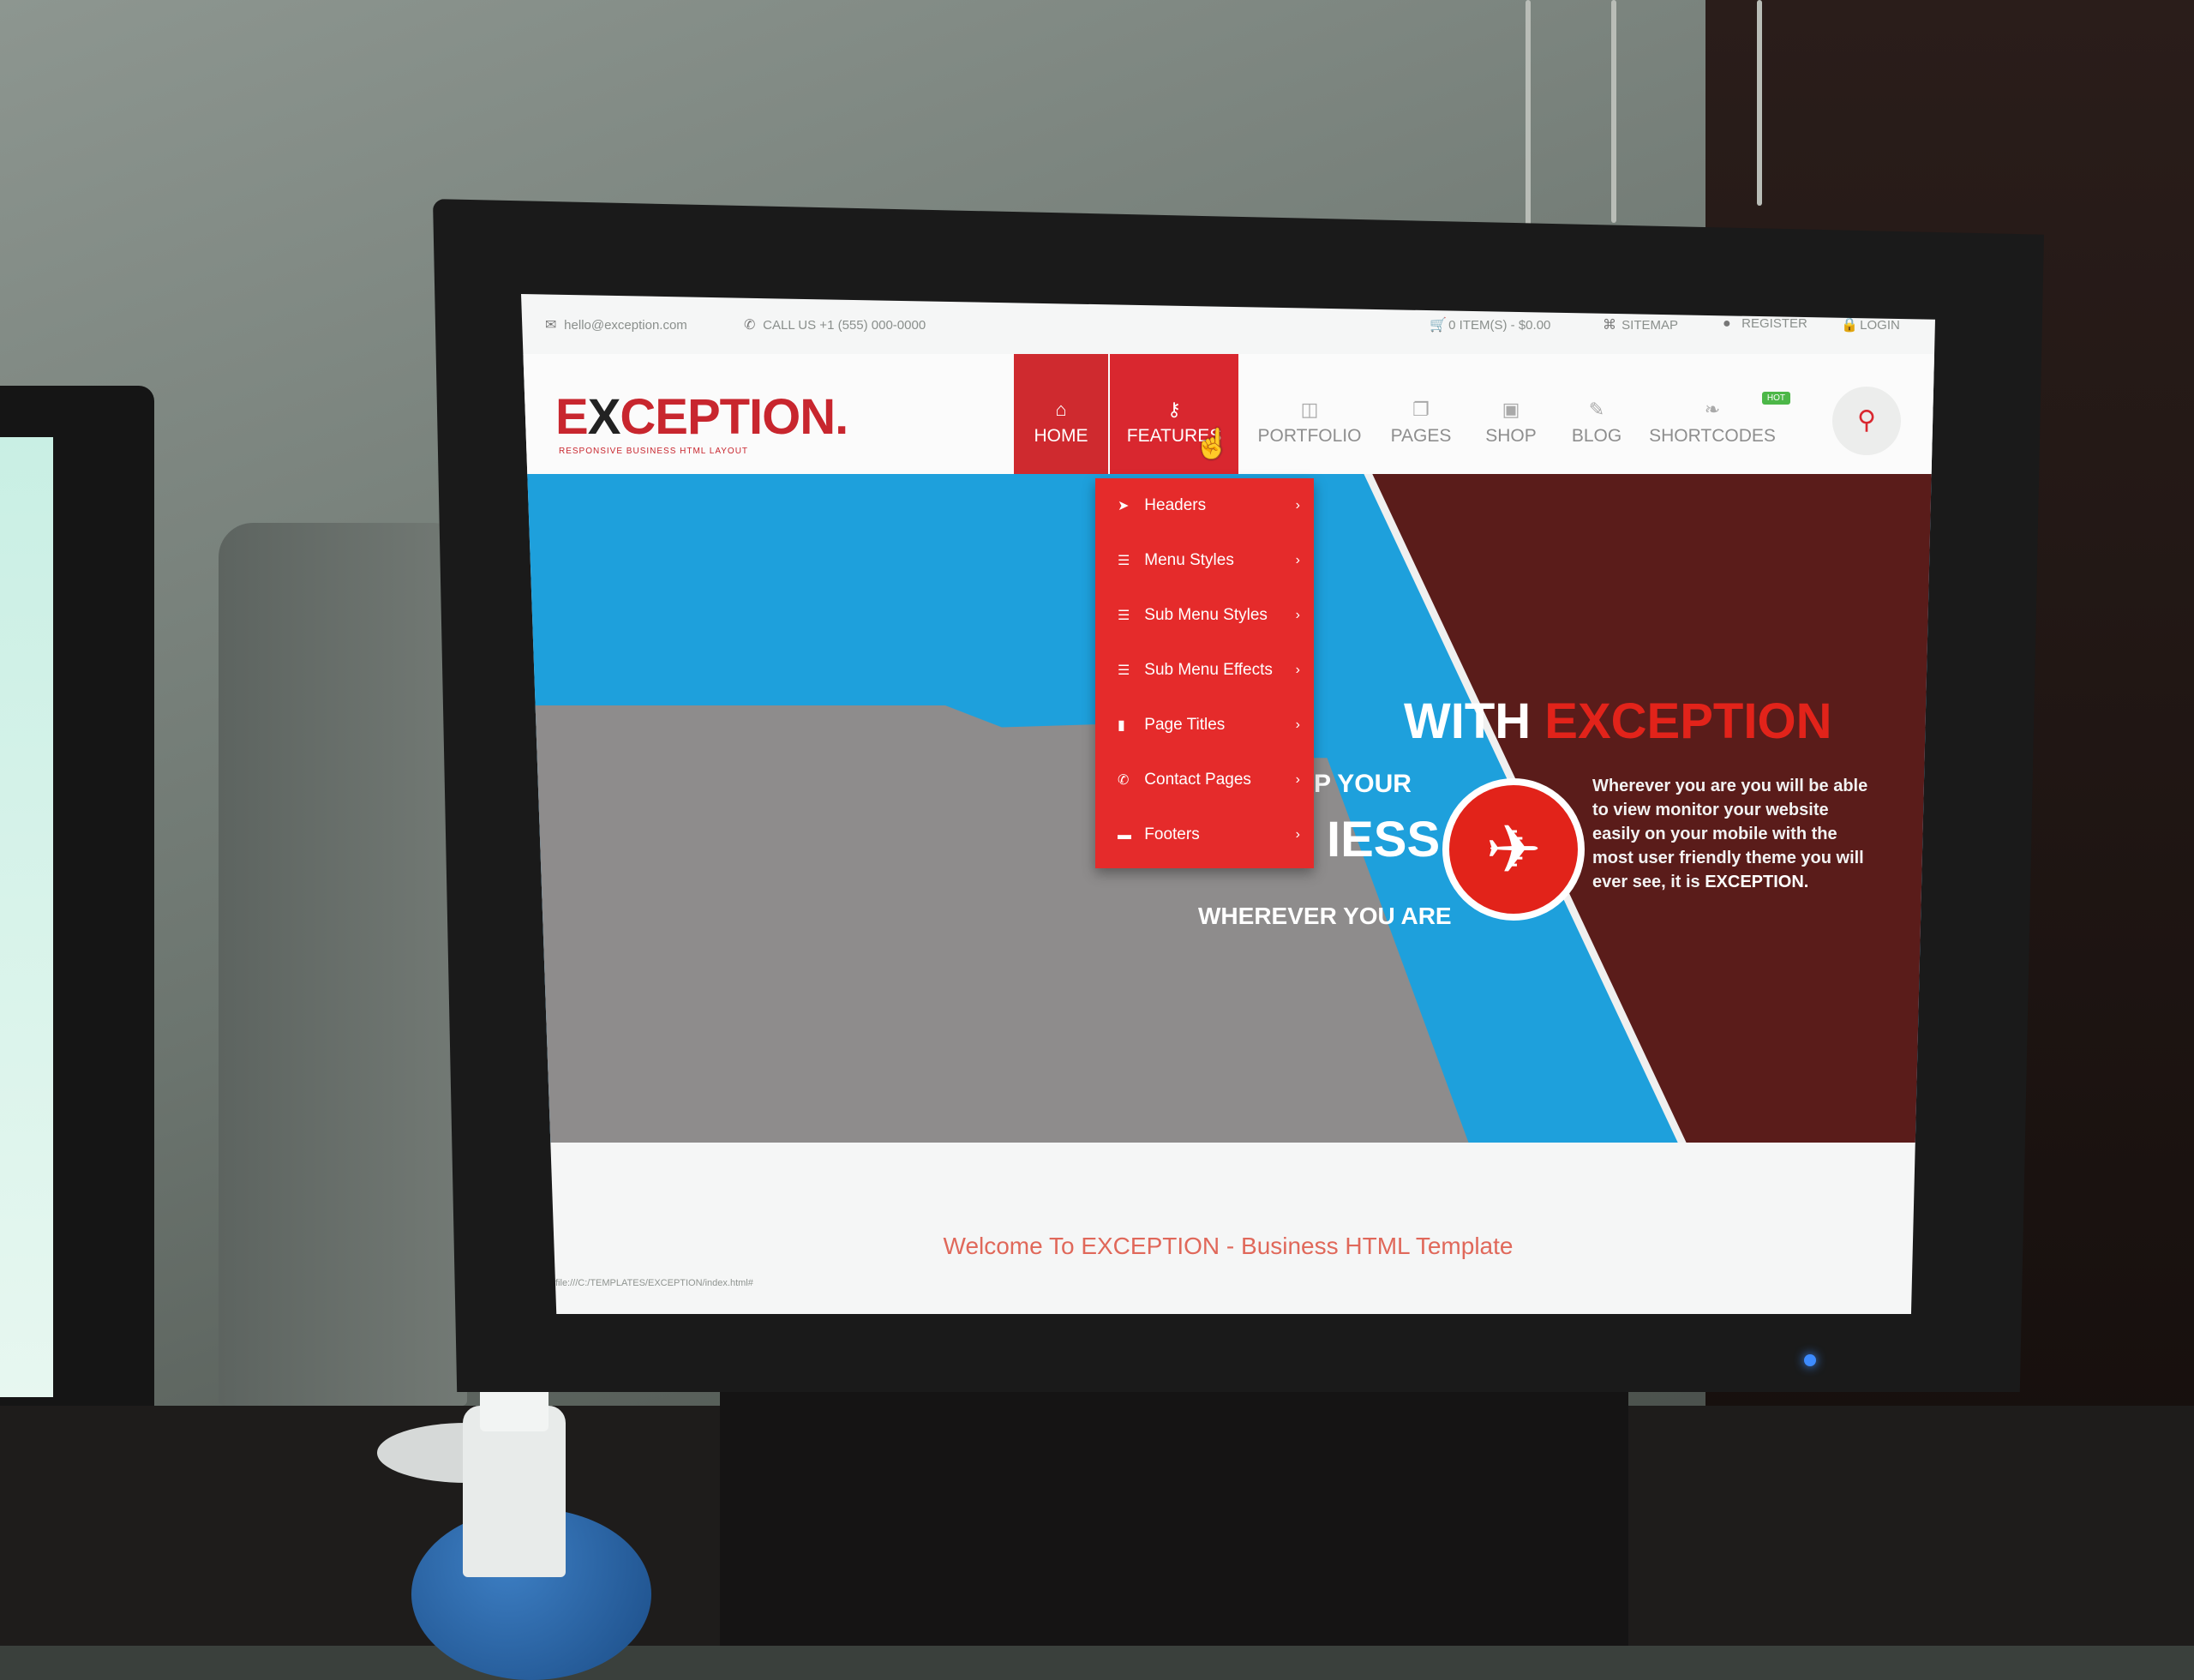 The height and width of the screenshot is (1680, 2194). I want to click on home-icon: ⌂, so click(1061, 409).